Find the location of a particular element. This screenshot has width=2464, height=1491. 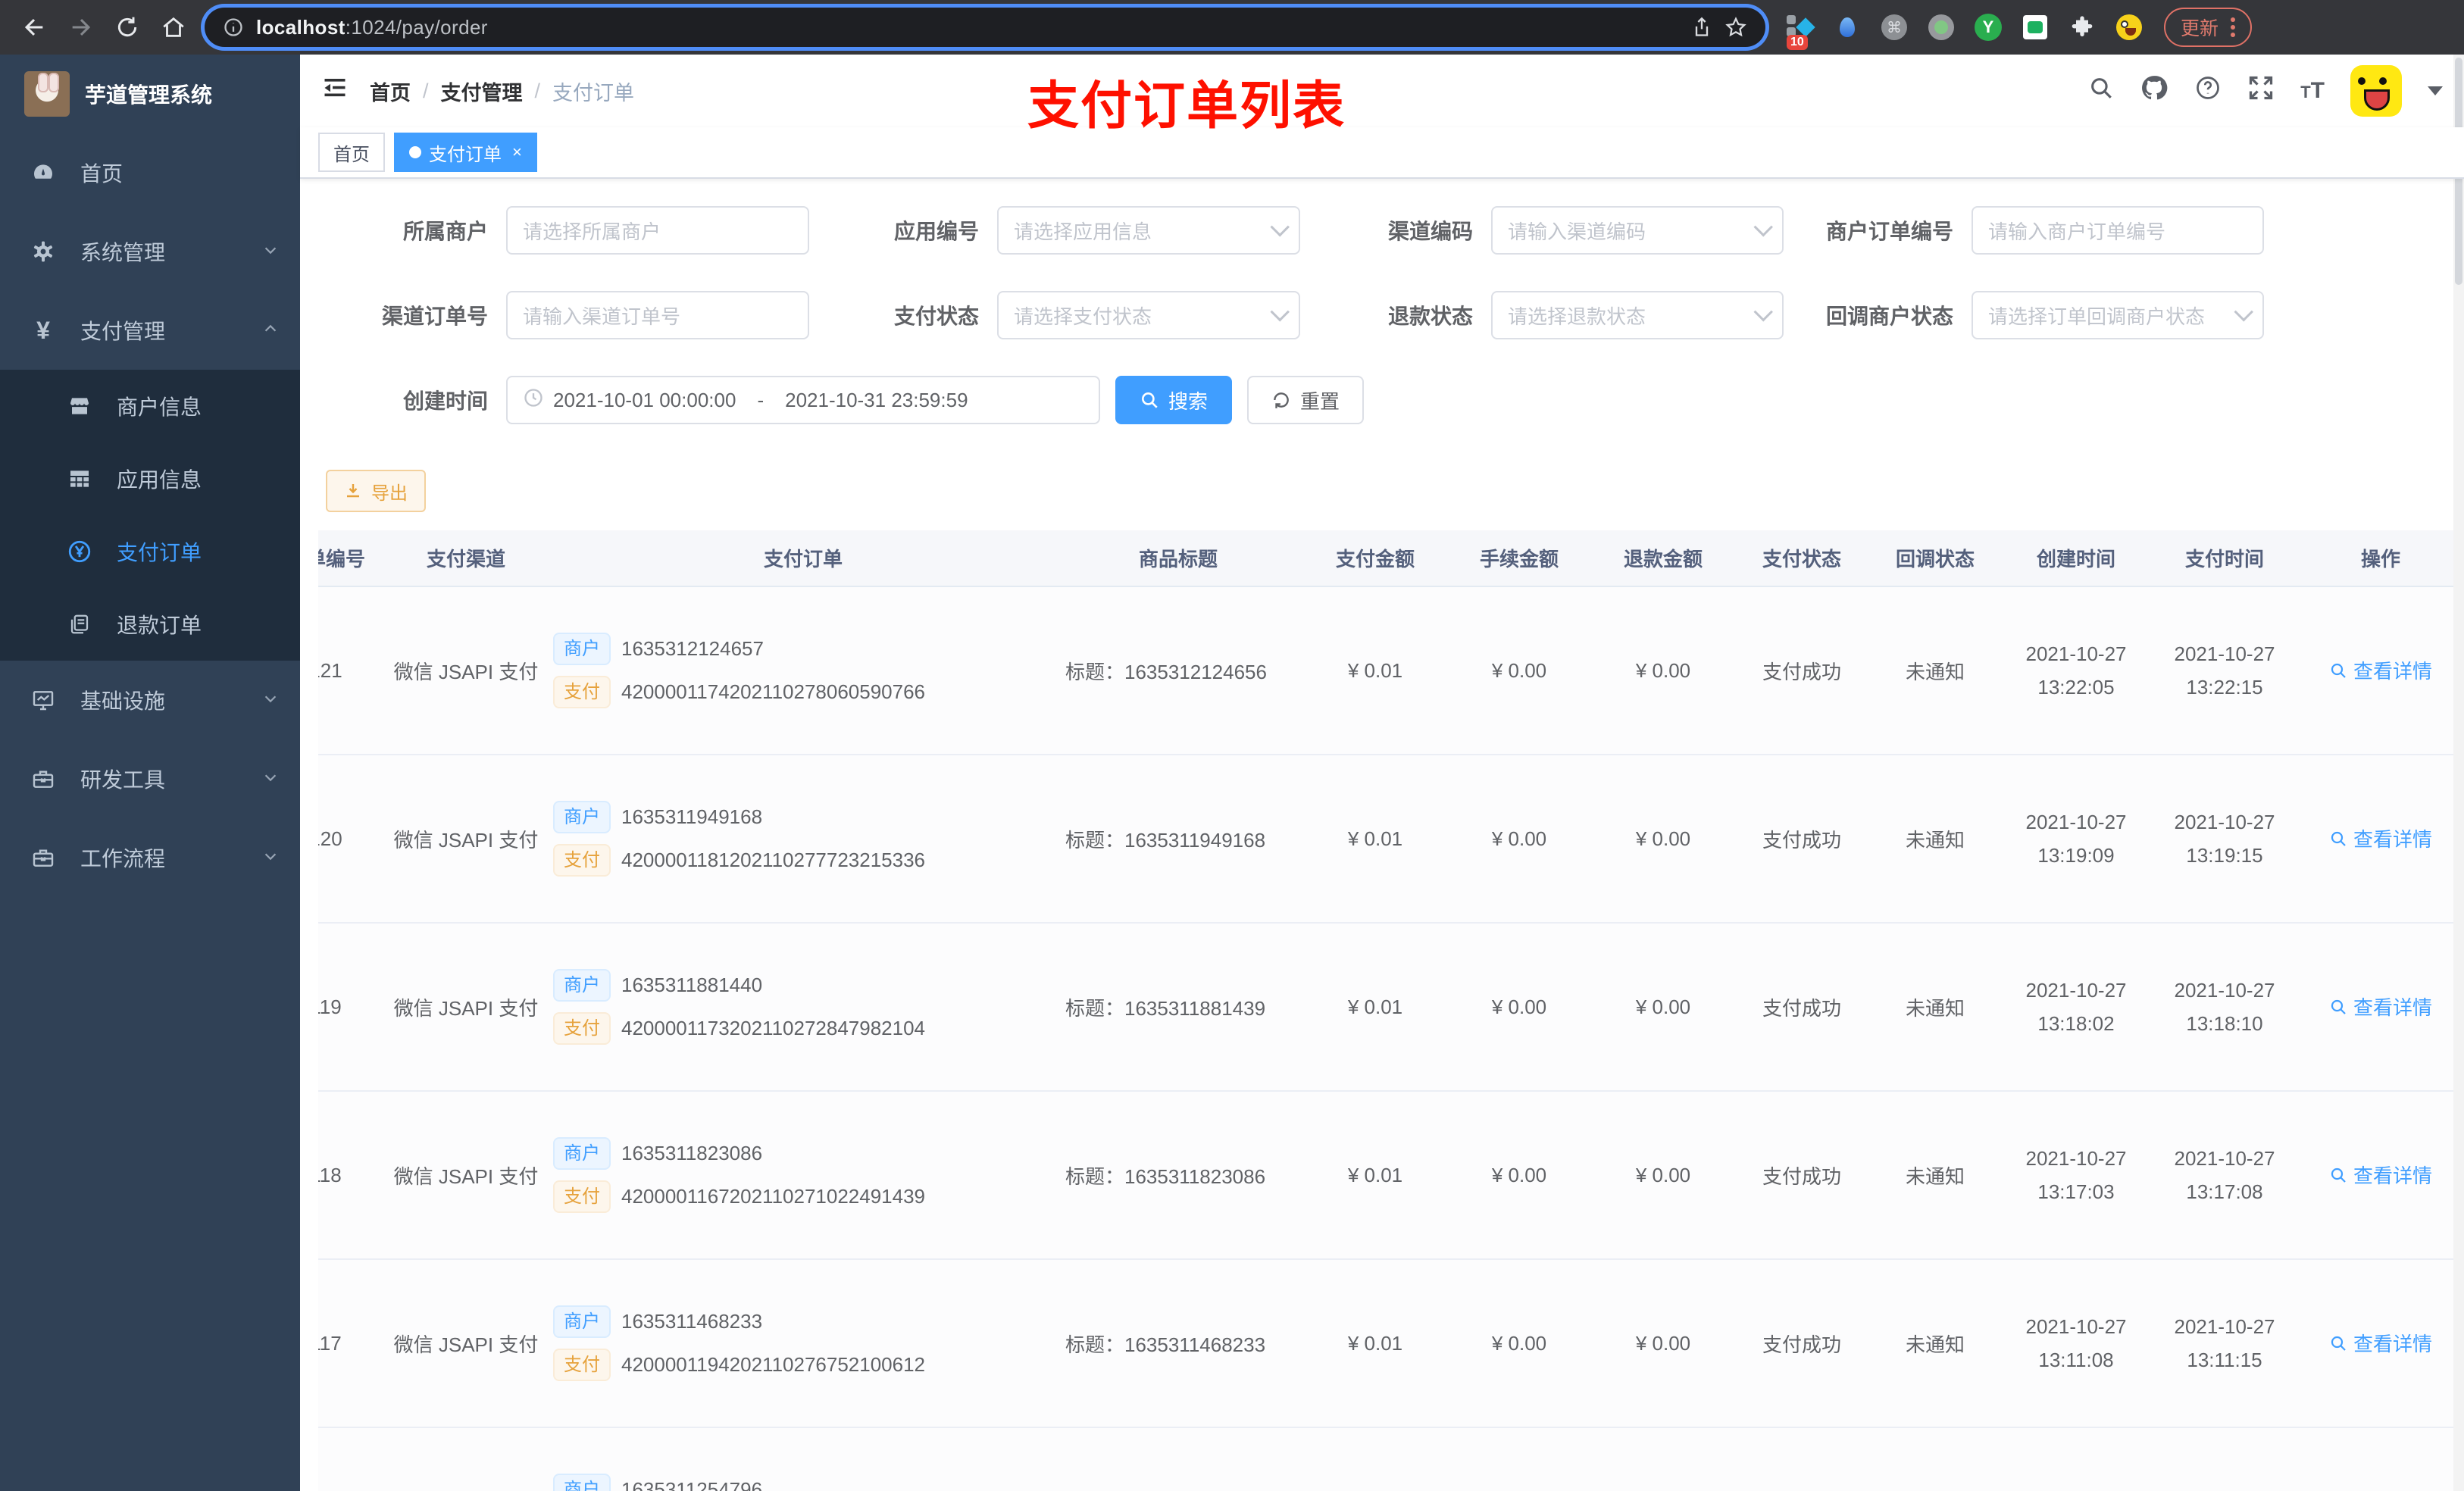

extensions-puzzle-icon is located at coordinates (2082, 27).